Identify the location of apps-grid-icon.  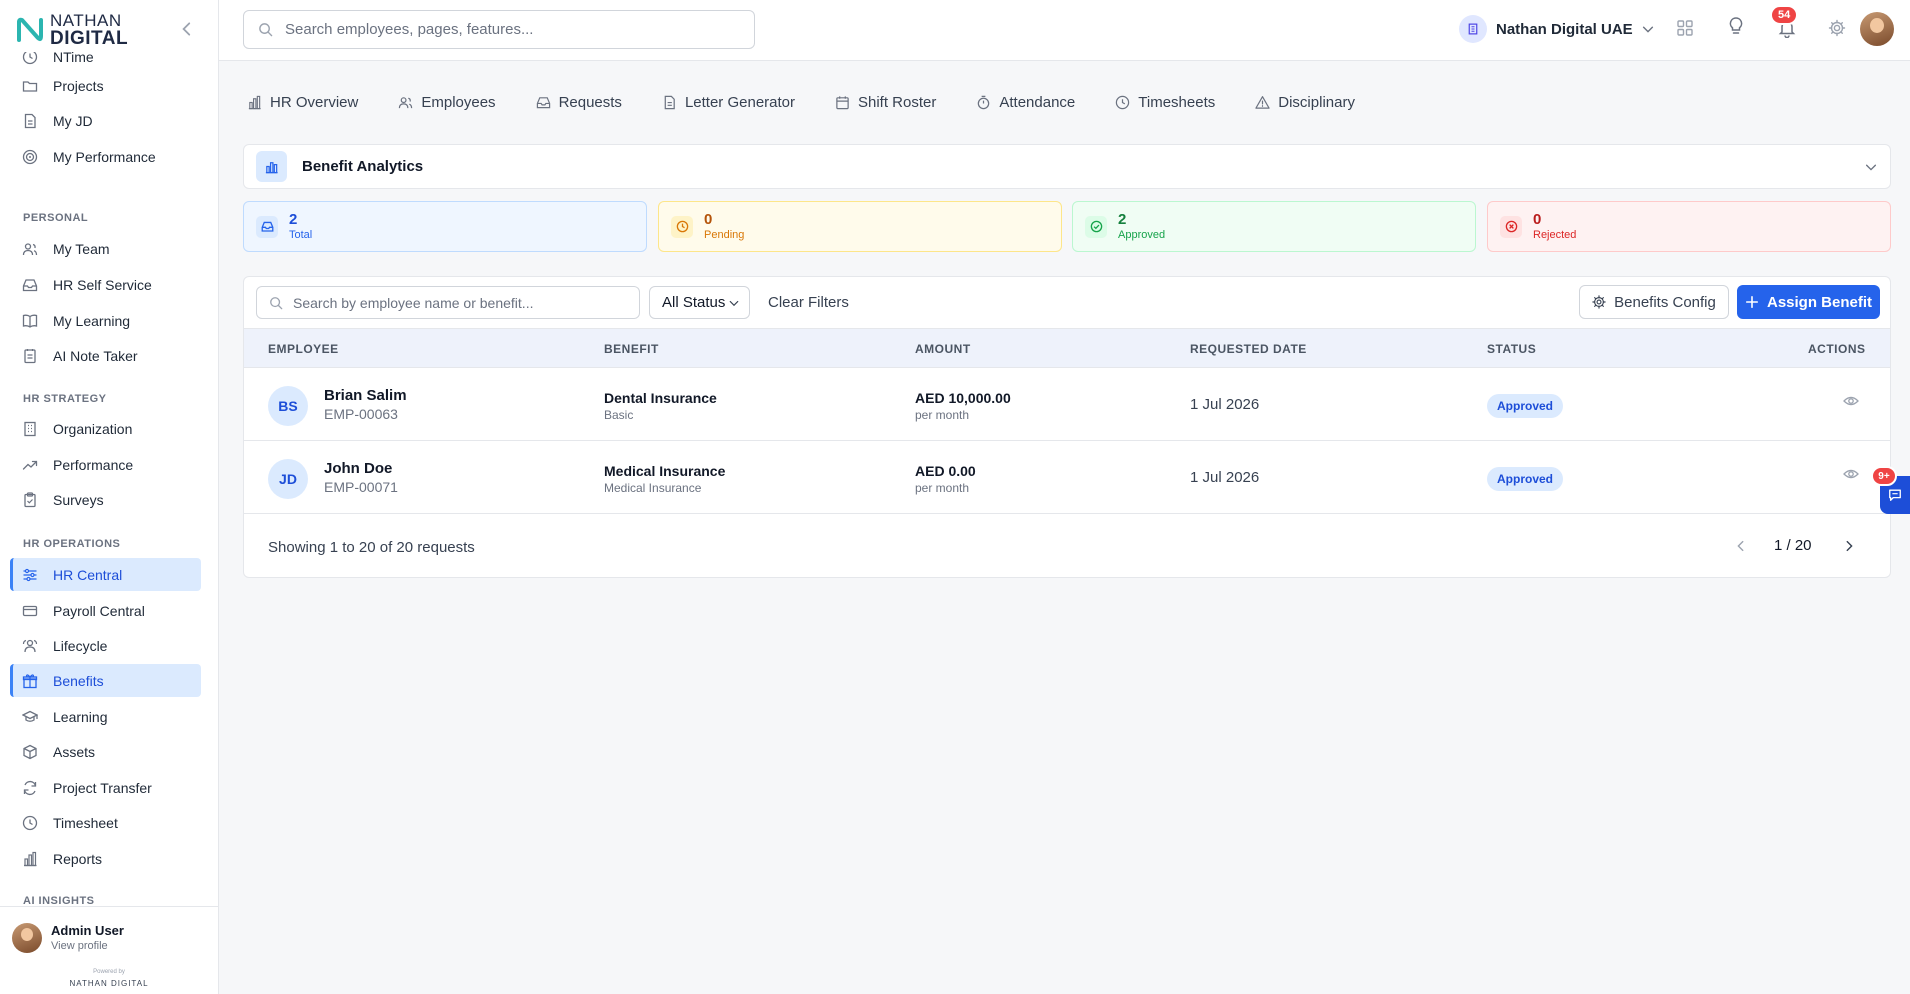
(1685, 28).